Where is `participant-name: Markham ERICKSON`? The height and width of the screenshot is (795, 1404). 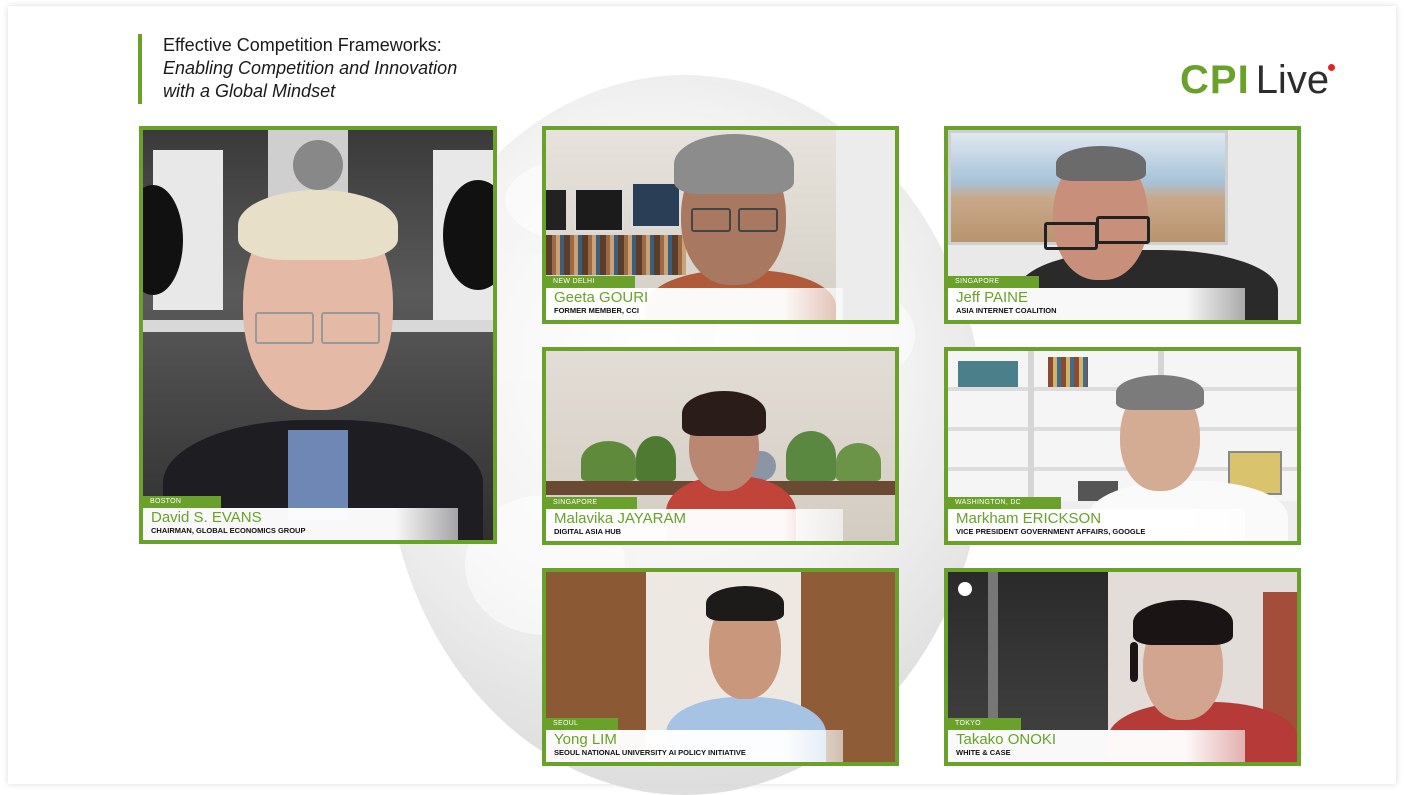
participant-name: Markham ERICKSON is located at coordinates (1029, 518).